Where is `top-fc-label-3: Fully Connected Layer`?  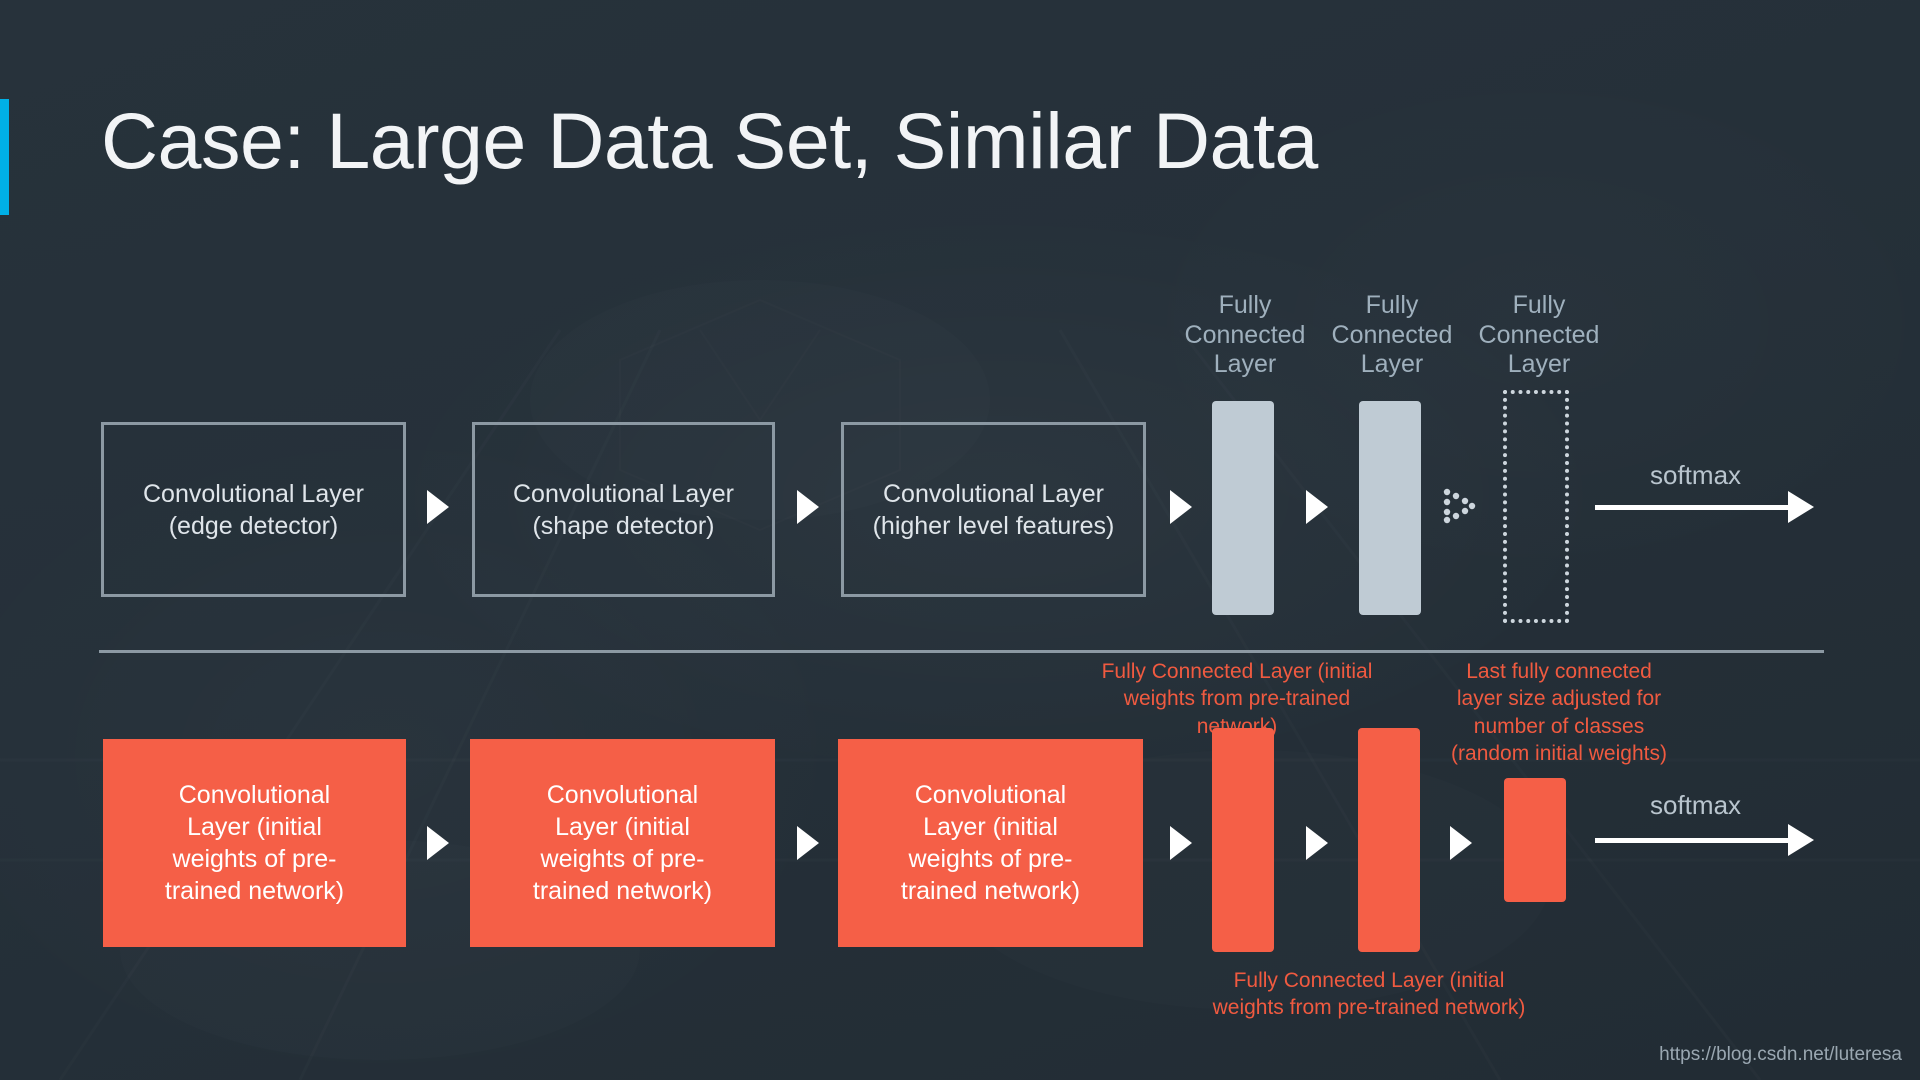 top-fc-label-3: Fully Connected Layer is located at coordinates (1539, 334).